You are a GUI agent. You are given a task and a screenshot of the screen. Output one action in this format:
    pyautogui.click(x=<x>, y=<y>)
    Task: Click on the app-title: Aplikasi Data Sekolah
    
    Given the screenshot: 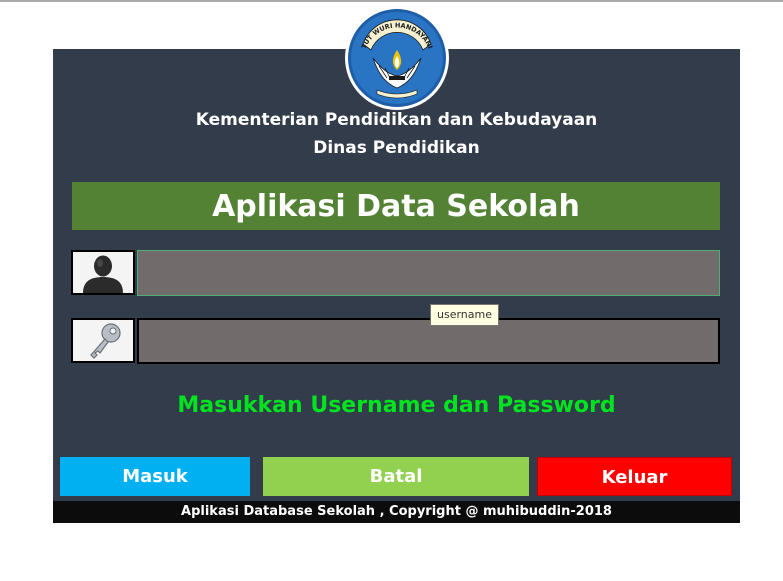 What is the action you would take?
    pyautogui.click(x=396, y=206)
    